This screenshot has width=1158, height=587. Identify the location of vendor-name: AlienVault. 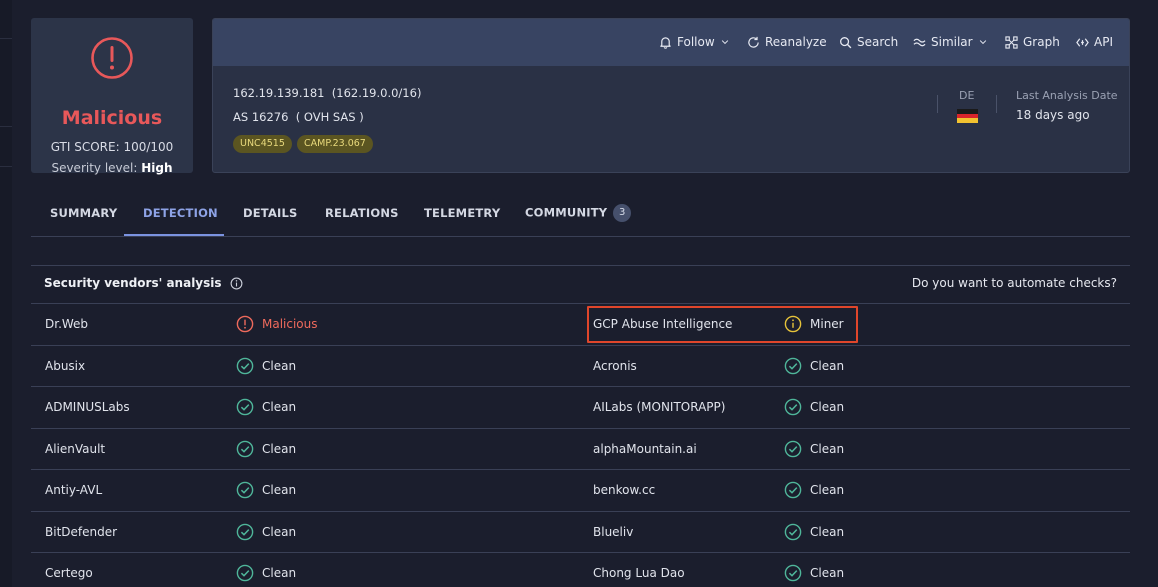
(75, 449).